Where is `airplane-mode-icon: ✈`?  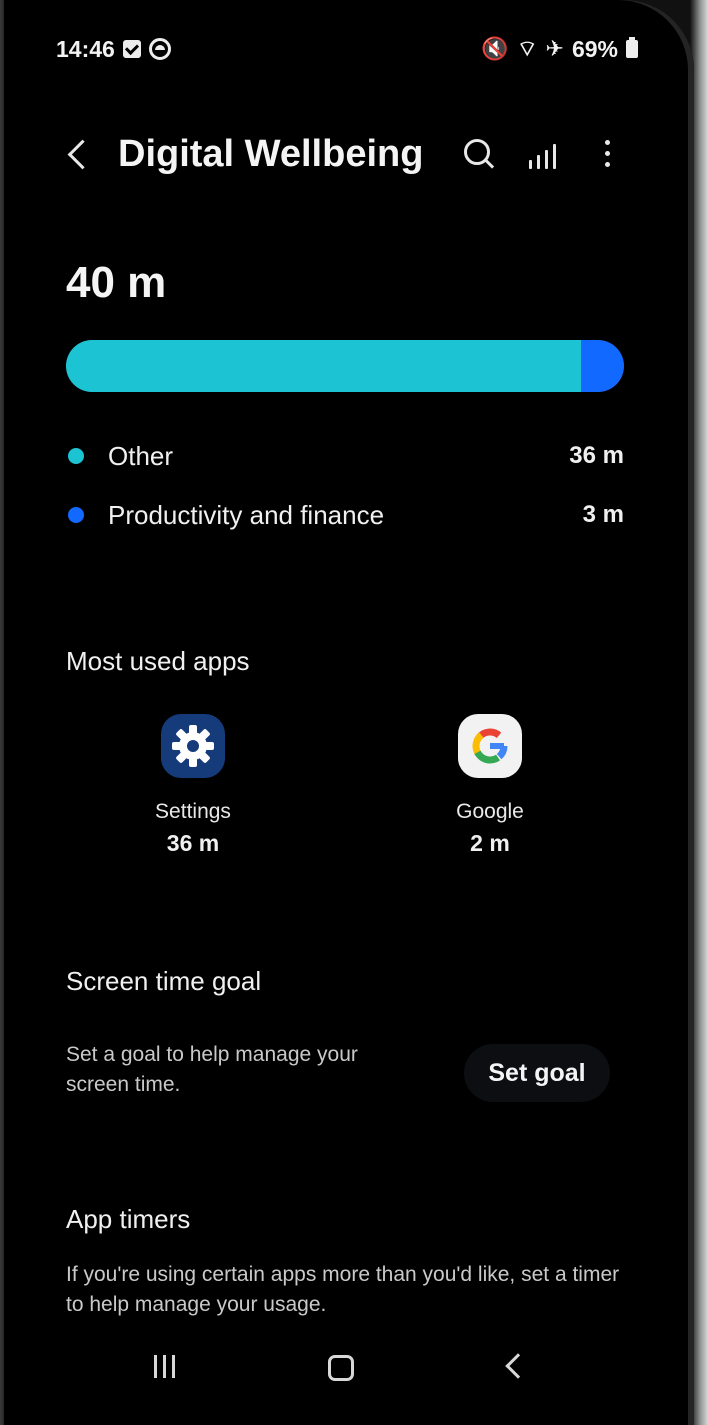
airplane-mode-icon: ✈ is located at coordinates (554, 48).